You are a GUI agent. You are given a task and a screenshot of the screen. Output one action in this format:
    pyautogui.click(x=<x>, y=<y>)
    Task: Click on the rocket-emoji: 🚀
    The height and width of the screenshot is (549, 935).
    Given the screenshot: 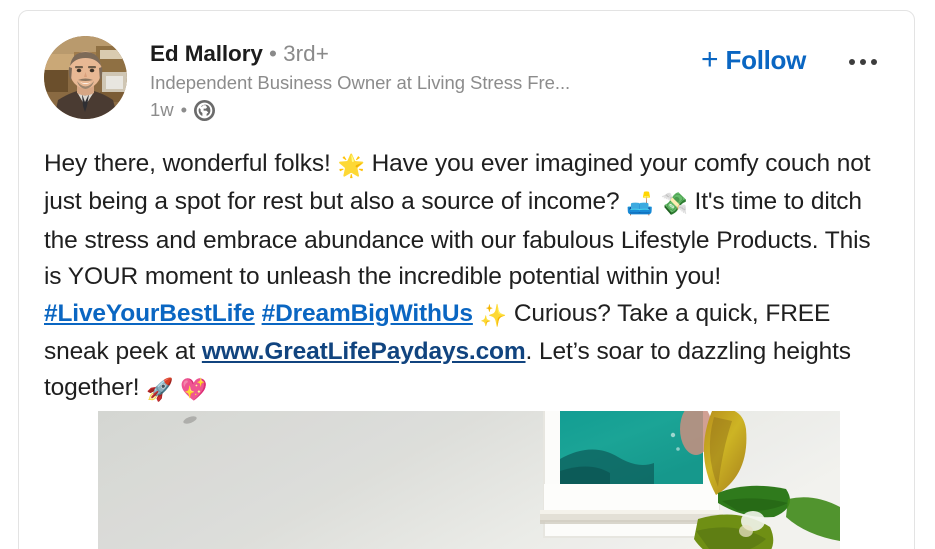 What is the action you would take?
    pyautogui.click(x=160, y=390)
    